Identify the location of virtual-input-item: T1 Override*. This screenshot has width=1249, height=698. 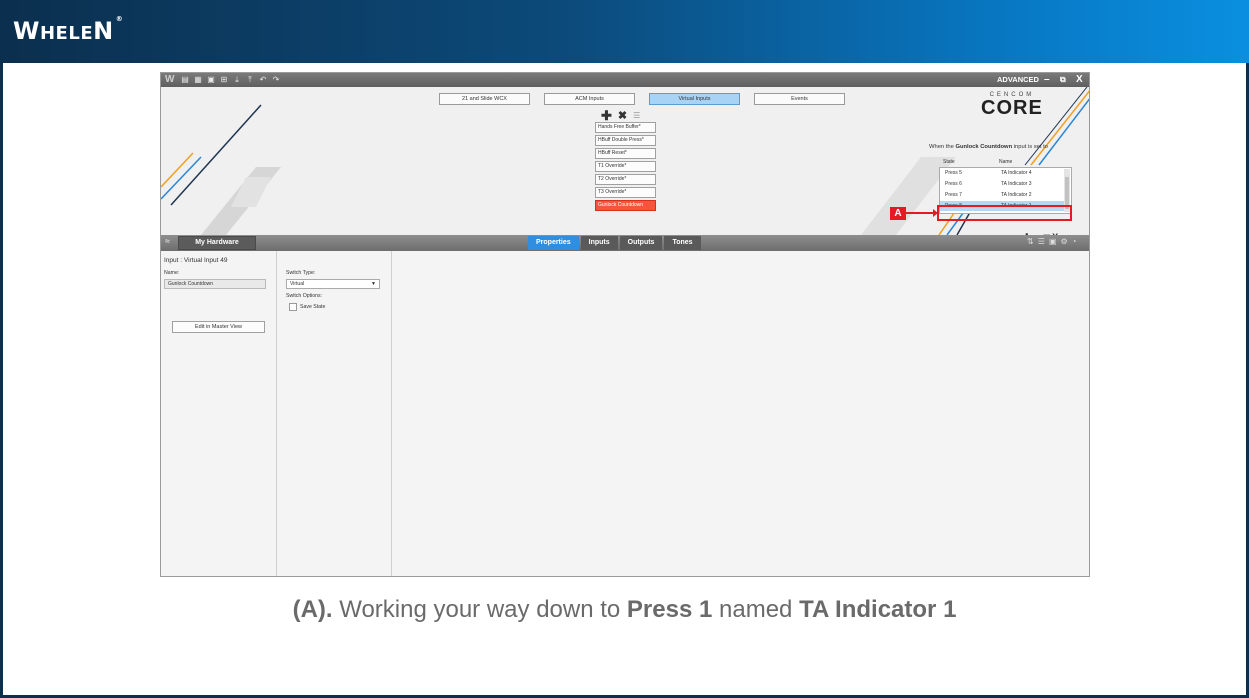
(625, 166).